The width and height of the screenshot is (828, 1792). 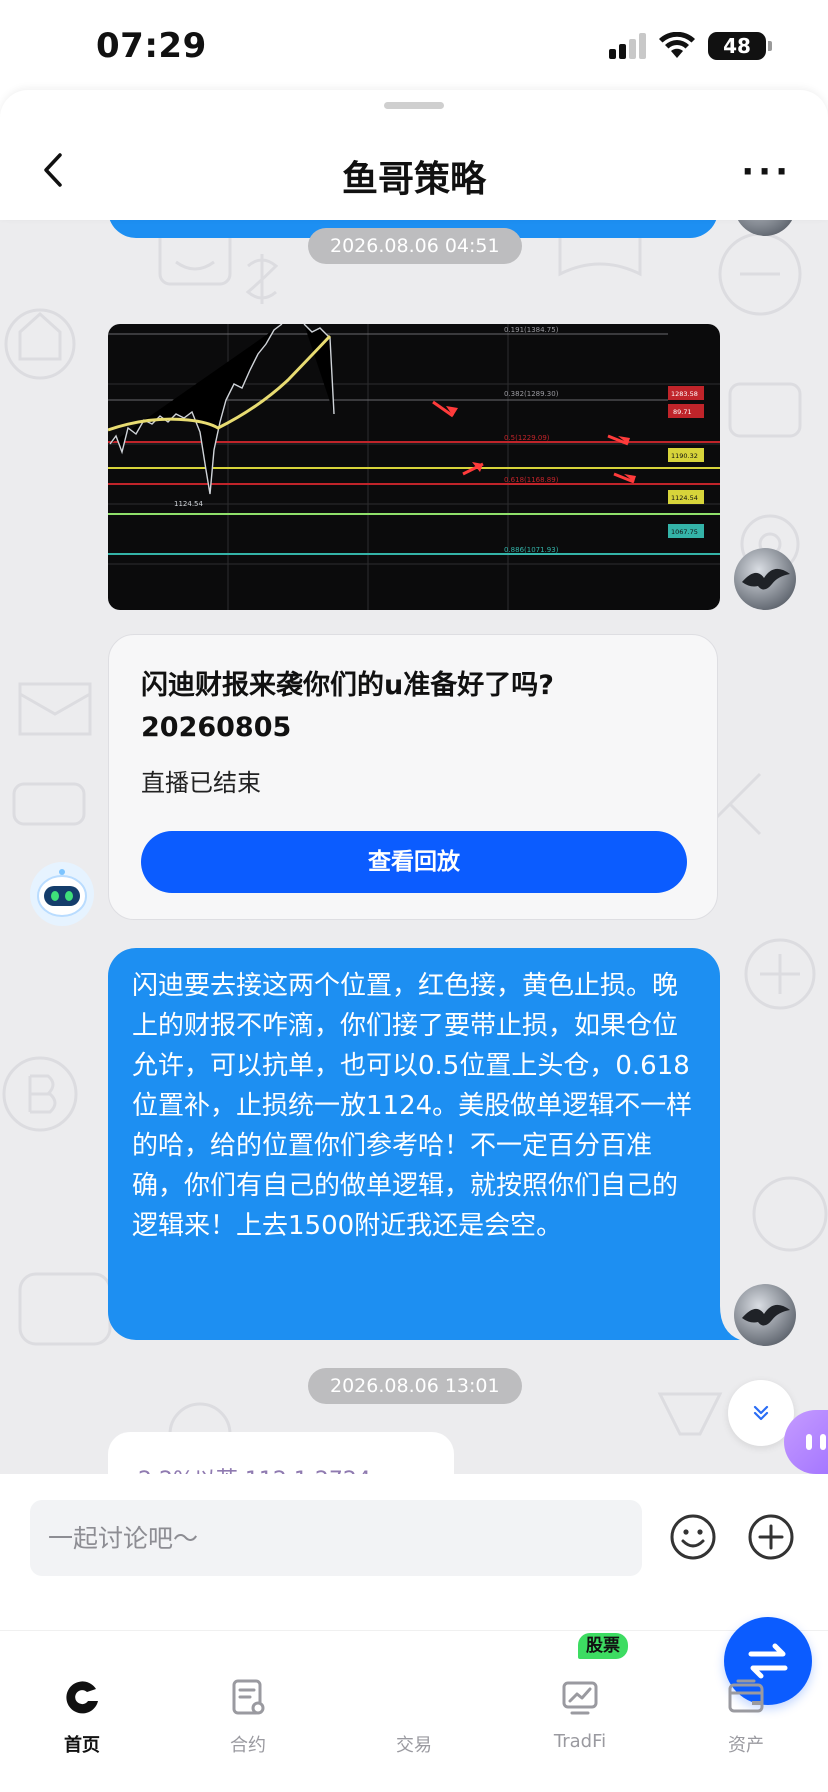 I want to click on message-input-box, so click(x=336, y=1538).